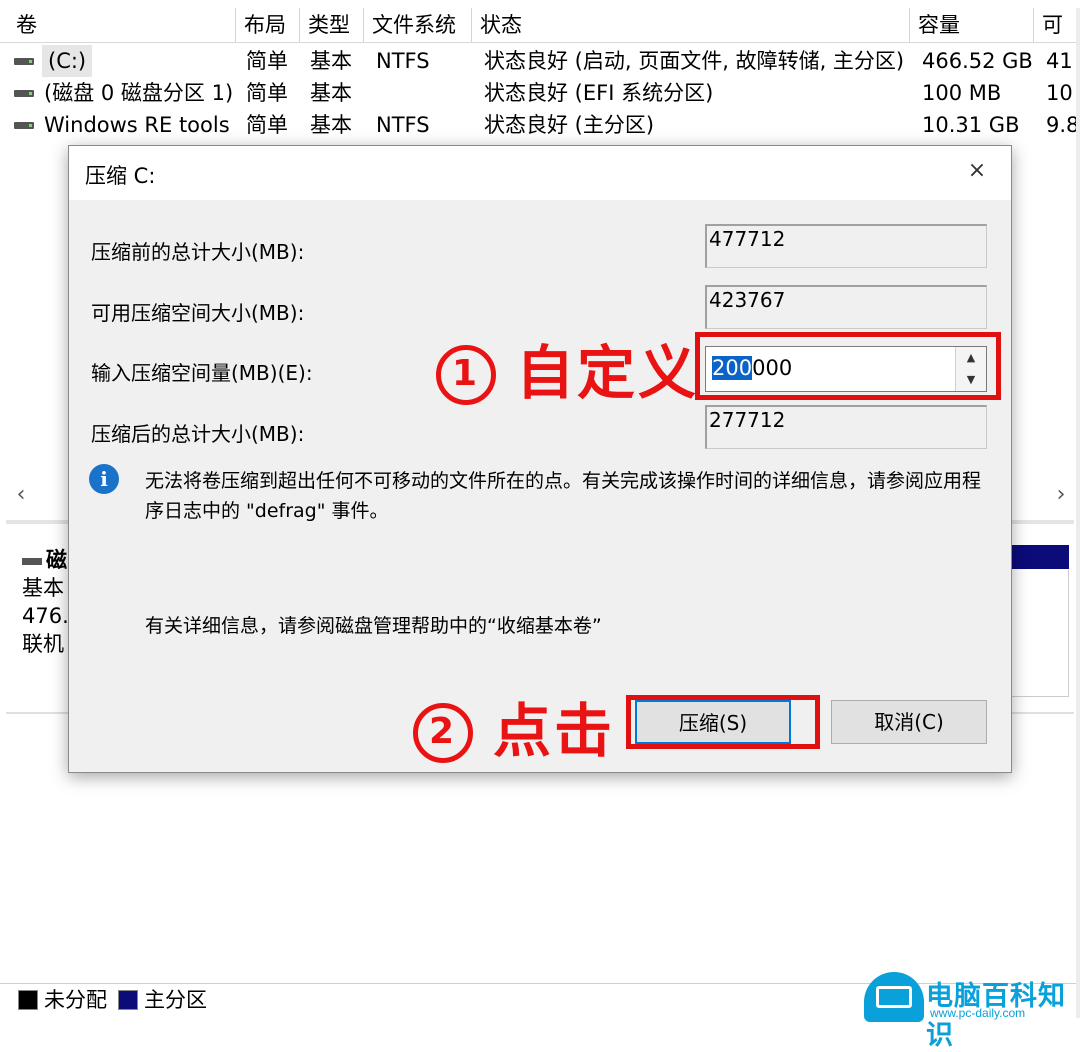  I want to click on total-after-label: 压缩后的总计大小(MB):, so click(198, 434).